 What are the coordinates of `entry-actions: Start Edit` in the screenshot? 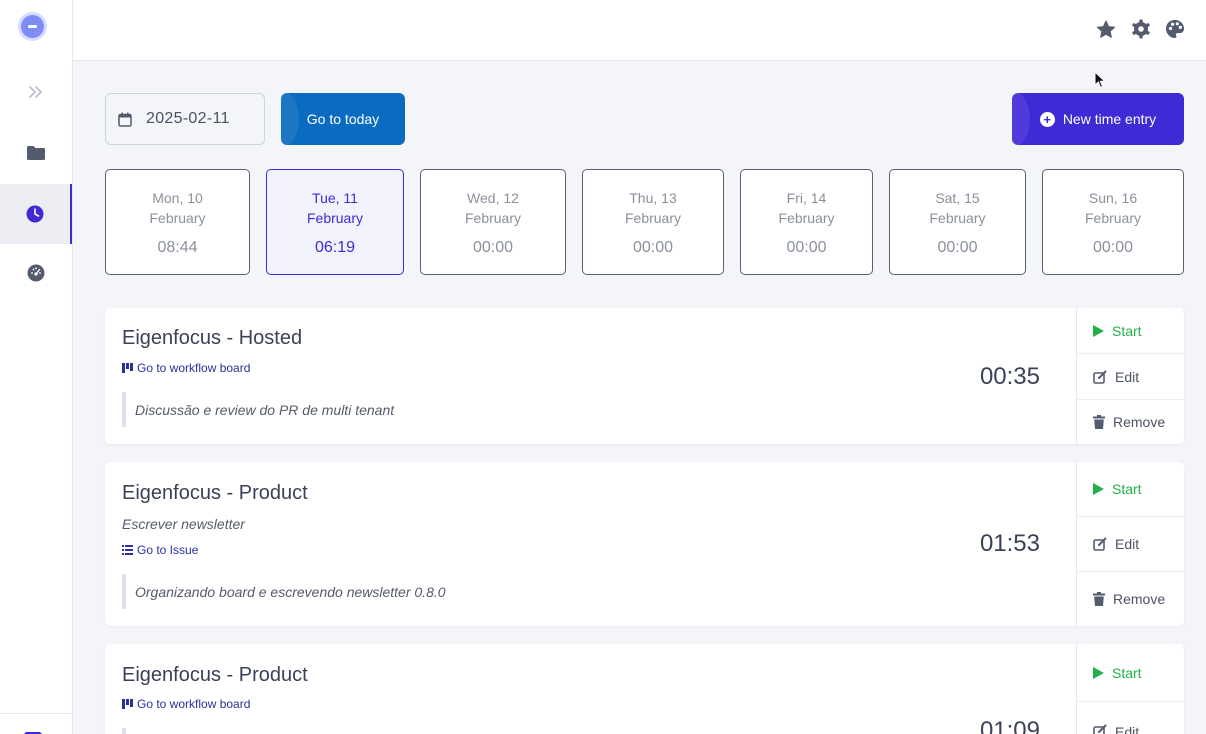 It's located at (1130, 689).